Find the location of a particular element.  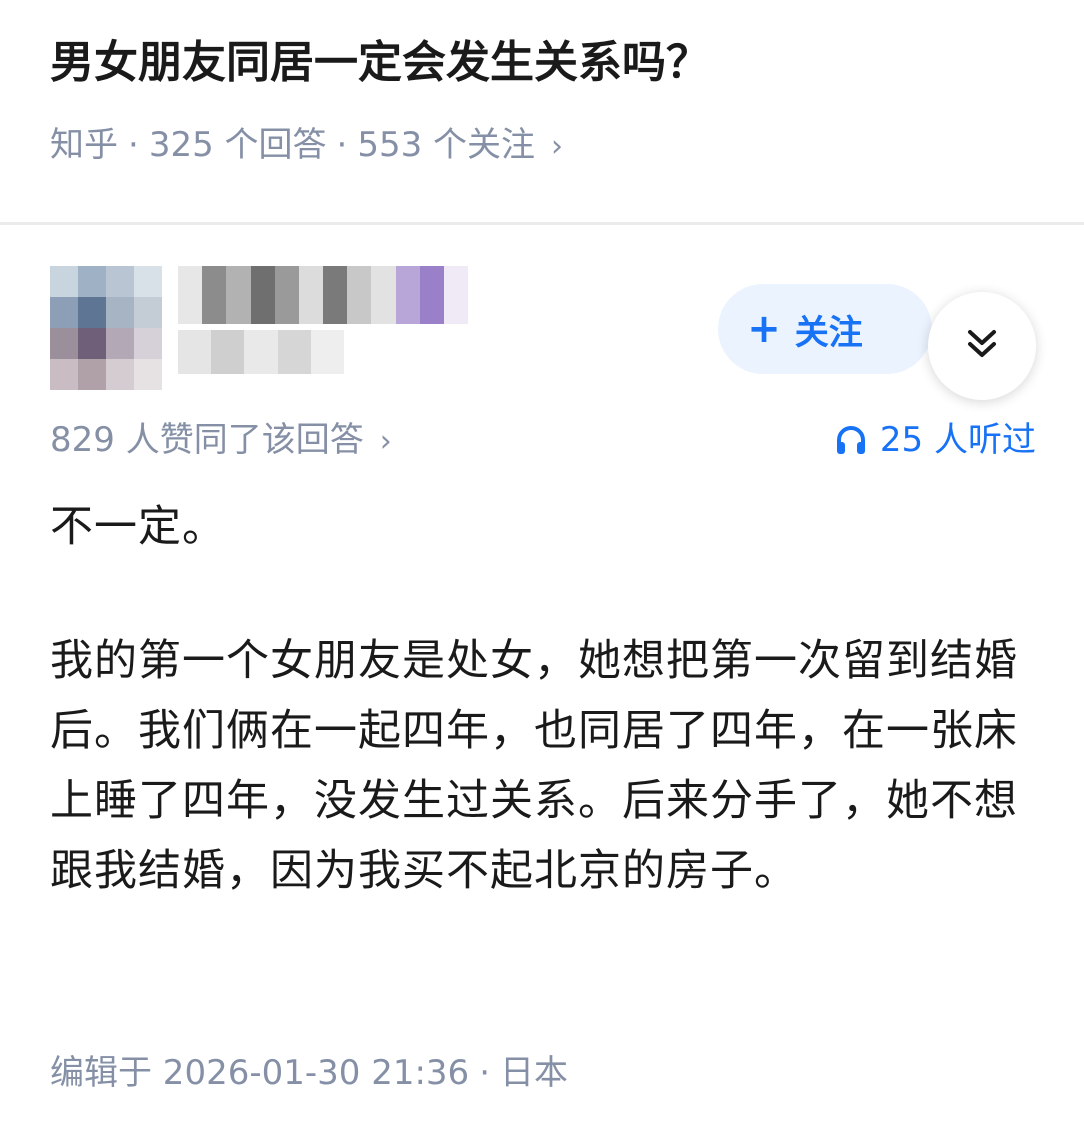

edit-info: 编辑于 2026-01-30 21:36 · 日本 is located at coordinates (309, 1073).